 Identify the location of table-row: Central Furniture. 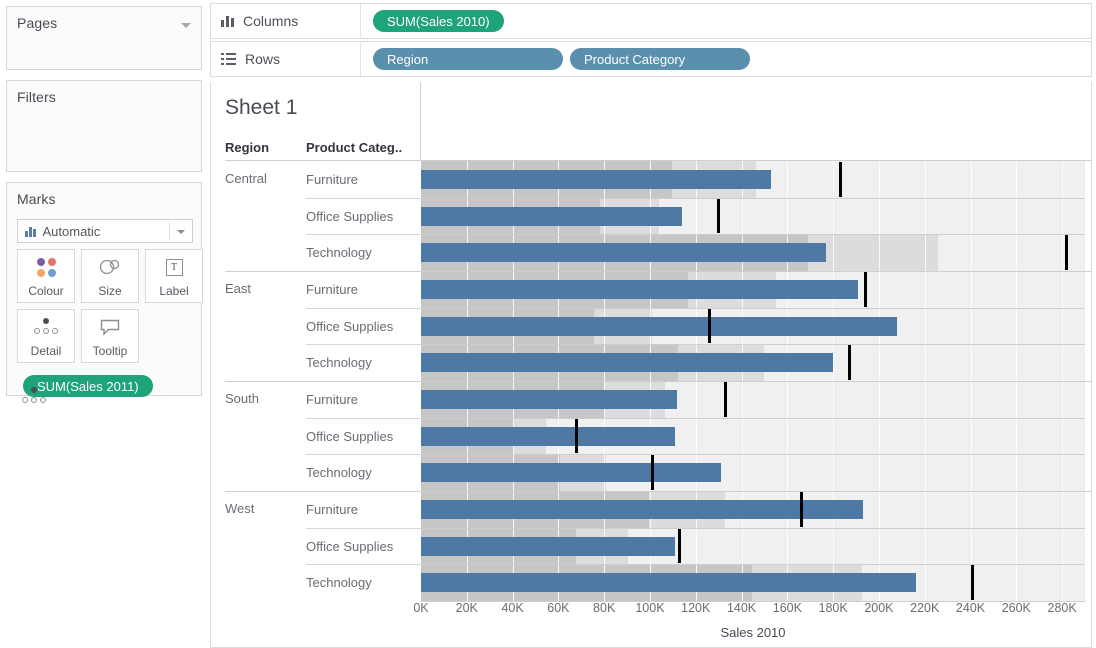
(651, 179).